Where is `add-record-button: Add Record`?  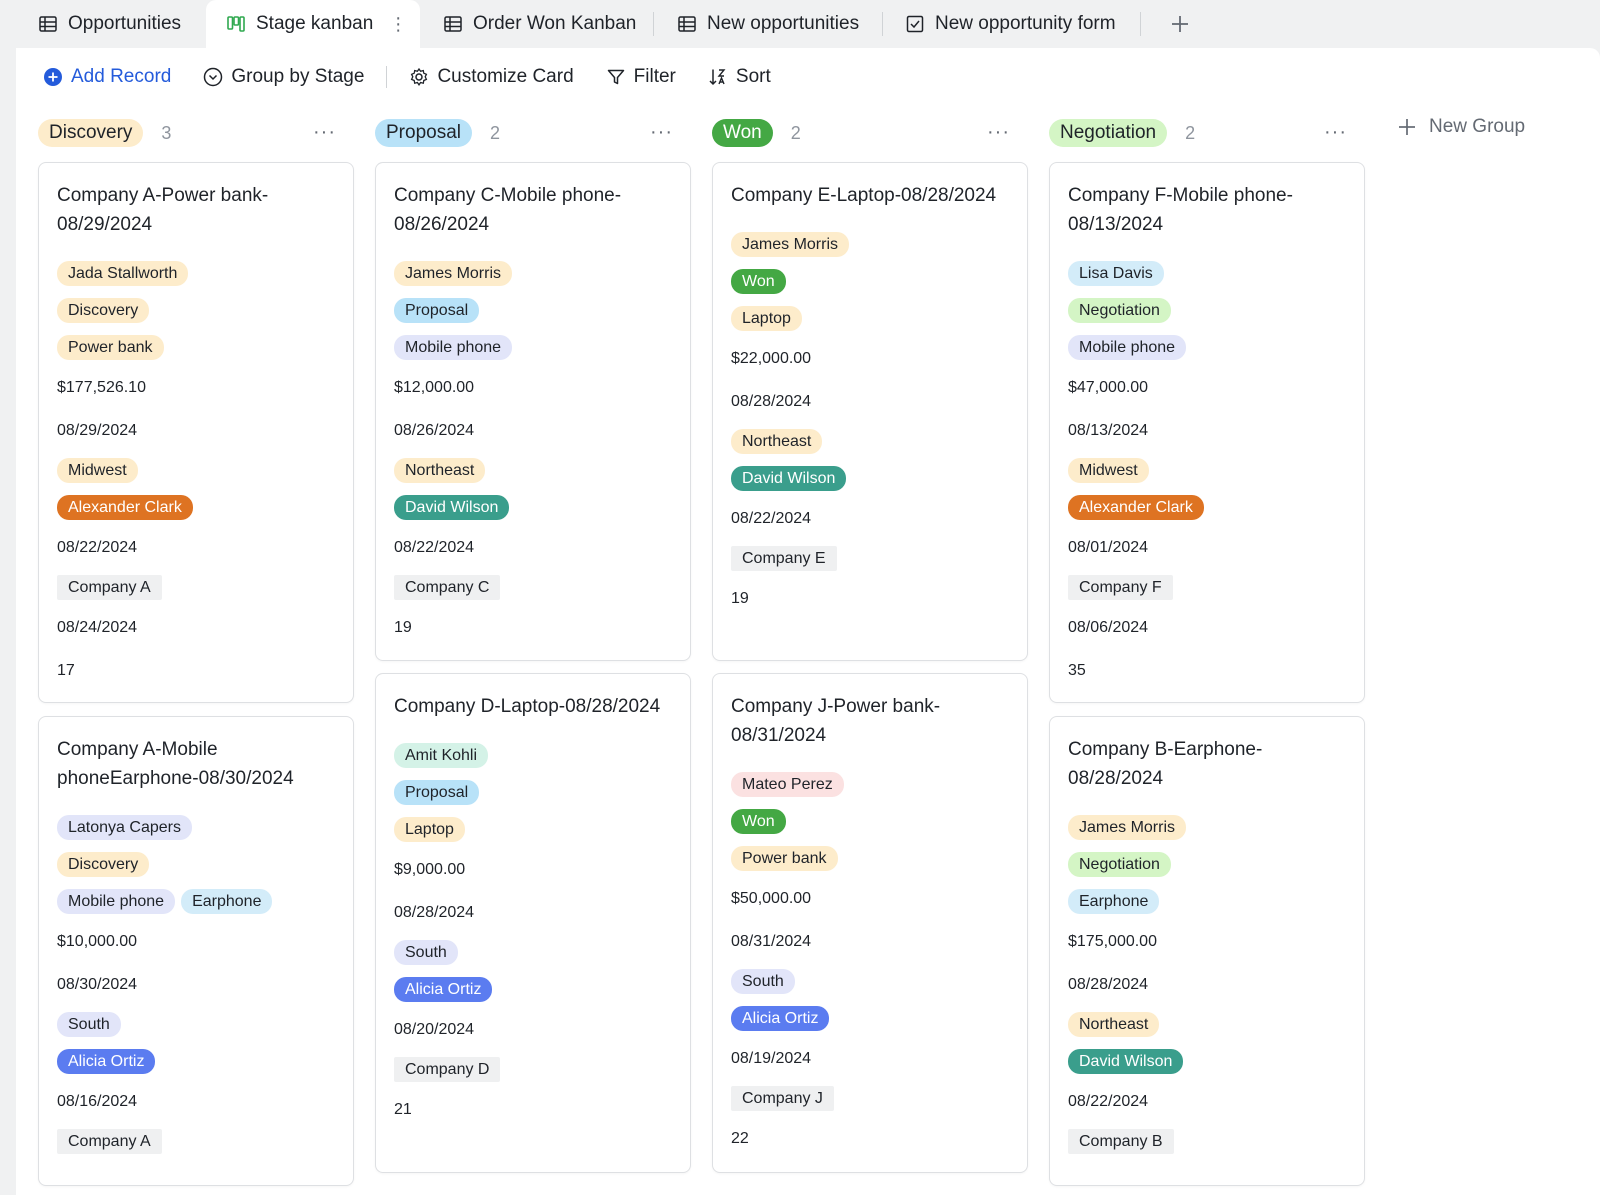 add-record-button: Add Record is located at coordinates (107, 77).